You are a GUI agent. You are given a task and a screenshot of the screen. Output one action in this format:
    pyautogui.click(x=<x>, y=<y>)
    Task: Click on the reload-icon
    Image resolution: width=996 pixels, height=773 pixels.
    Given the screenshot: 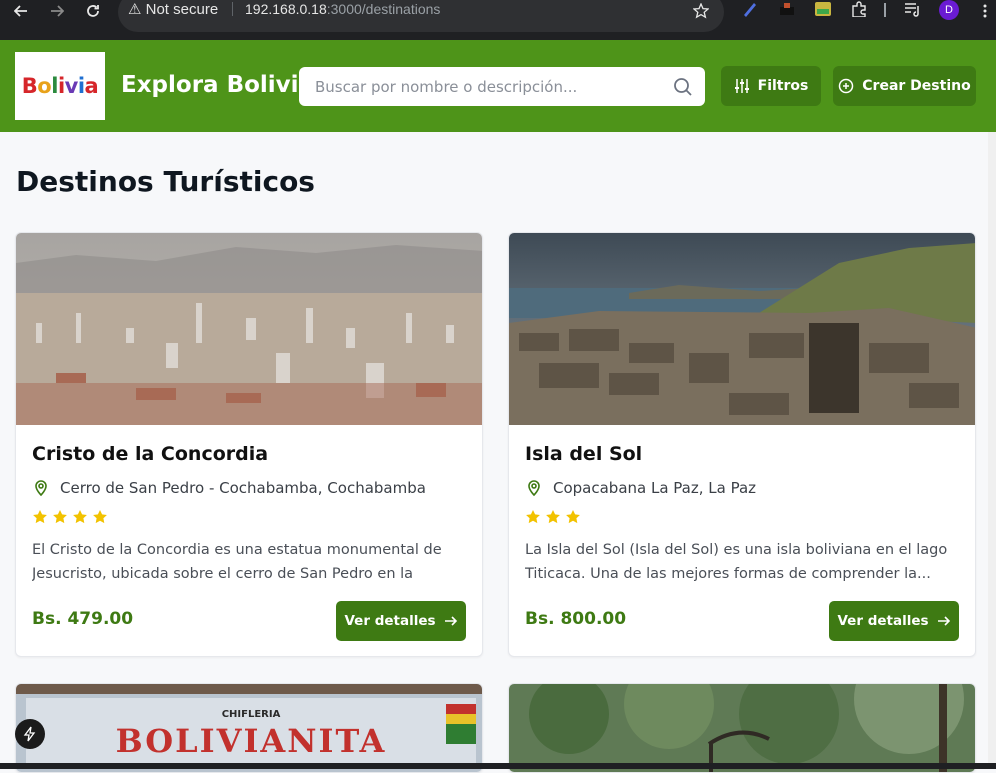 What is the action you would take?
    pyautogui.click(x=93, y=11)
    